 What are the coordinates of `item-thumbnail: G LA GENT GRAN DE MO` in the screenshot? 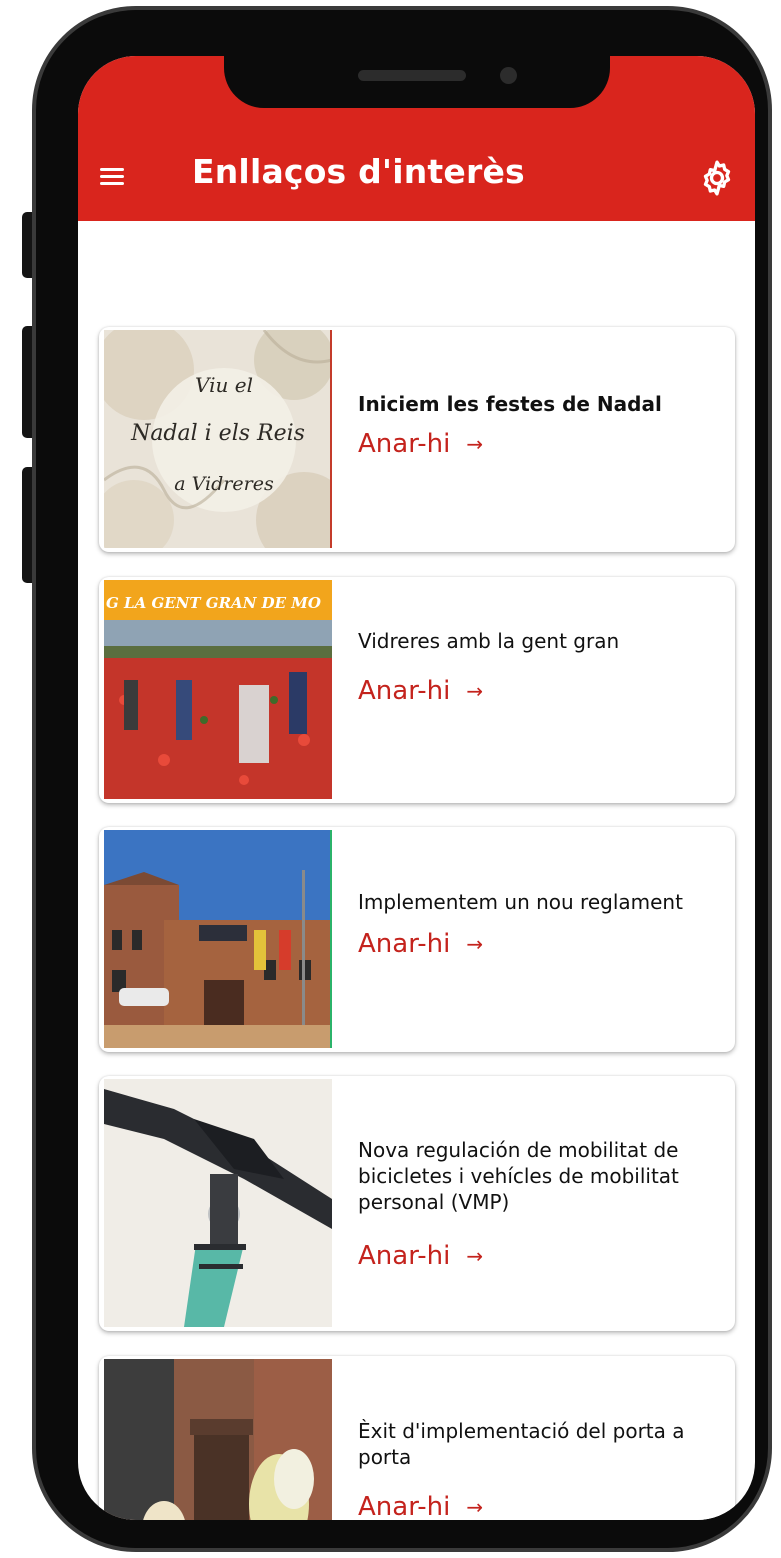 It's located at (218, 689).